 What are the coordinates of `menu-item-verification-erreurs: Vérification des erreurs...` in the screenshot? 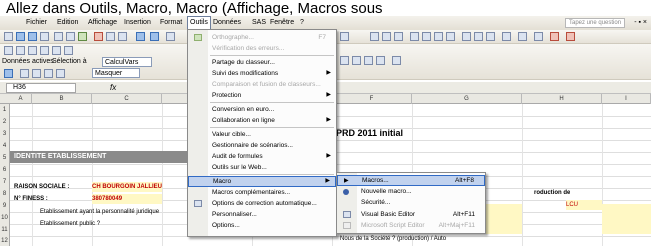 It's located at (262, 48).